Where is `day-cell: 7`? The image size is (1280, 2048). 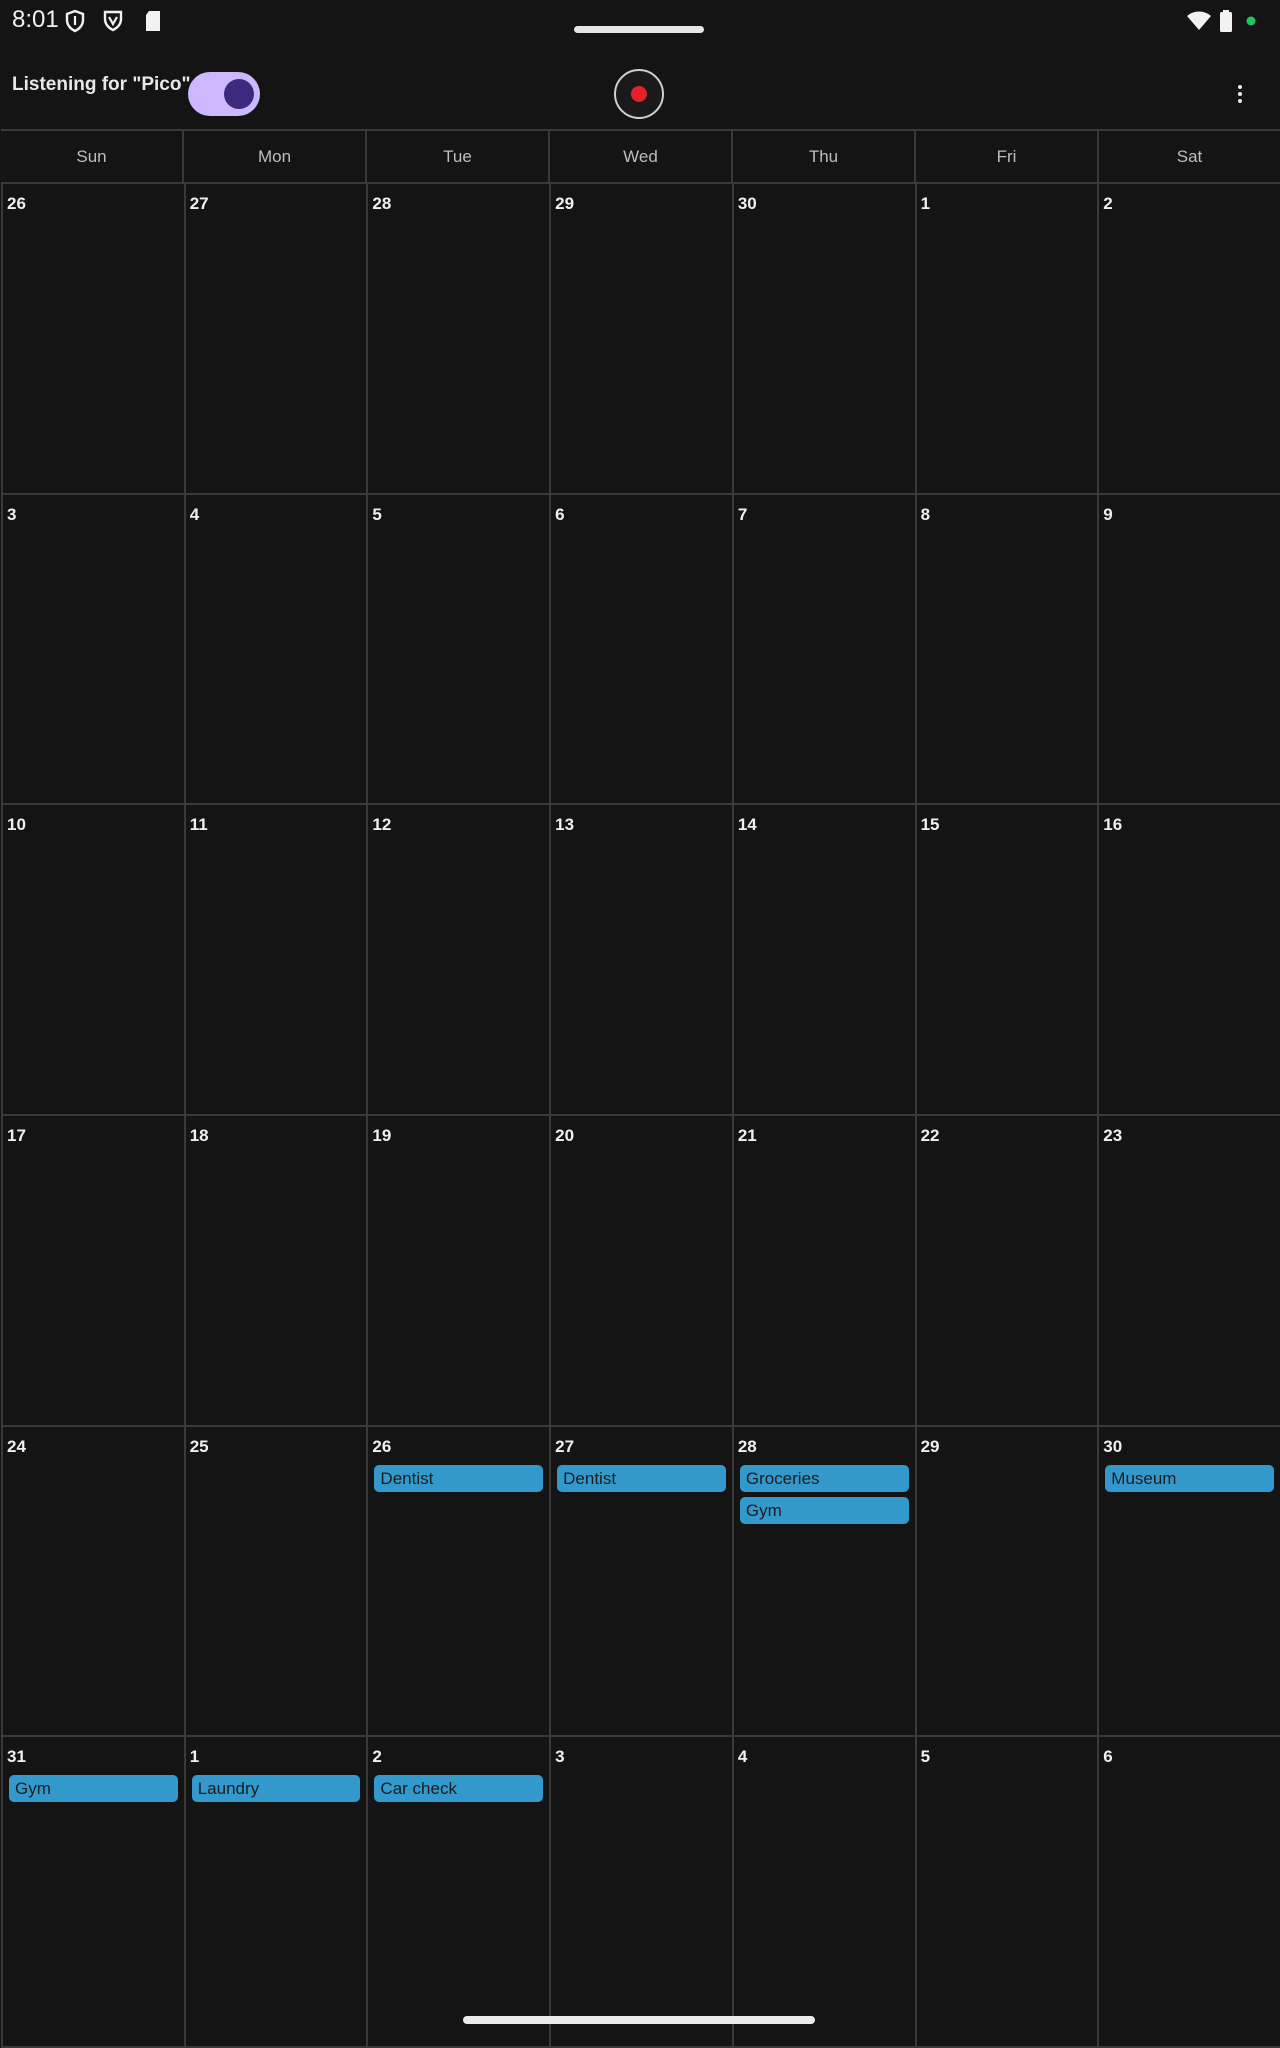 day-cell: 7 is located at coordinates (823, 650).